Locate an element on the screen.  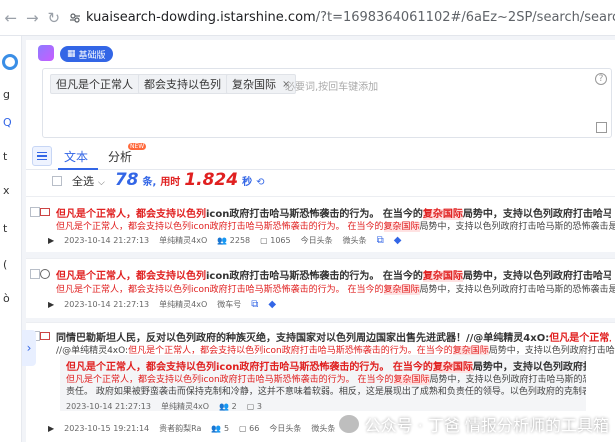
nav-glyph-2: t is located at coordinates (5, 156).